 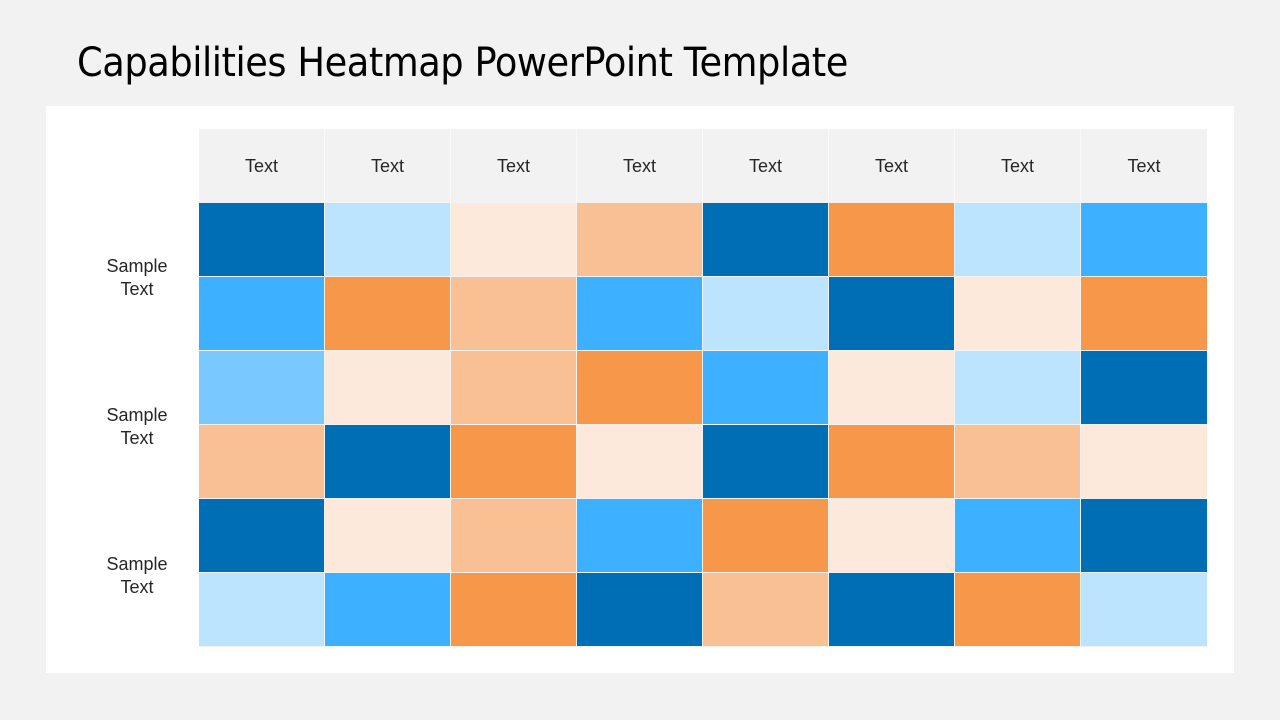 I want to click on row-group-label-3-line1: Sample, so click(x=137, y=564).